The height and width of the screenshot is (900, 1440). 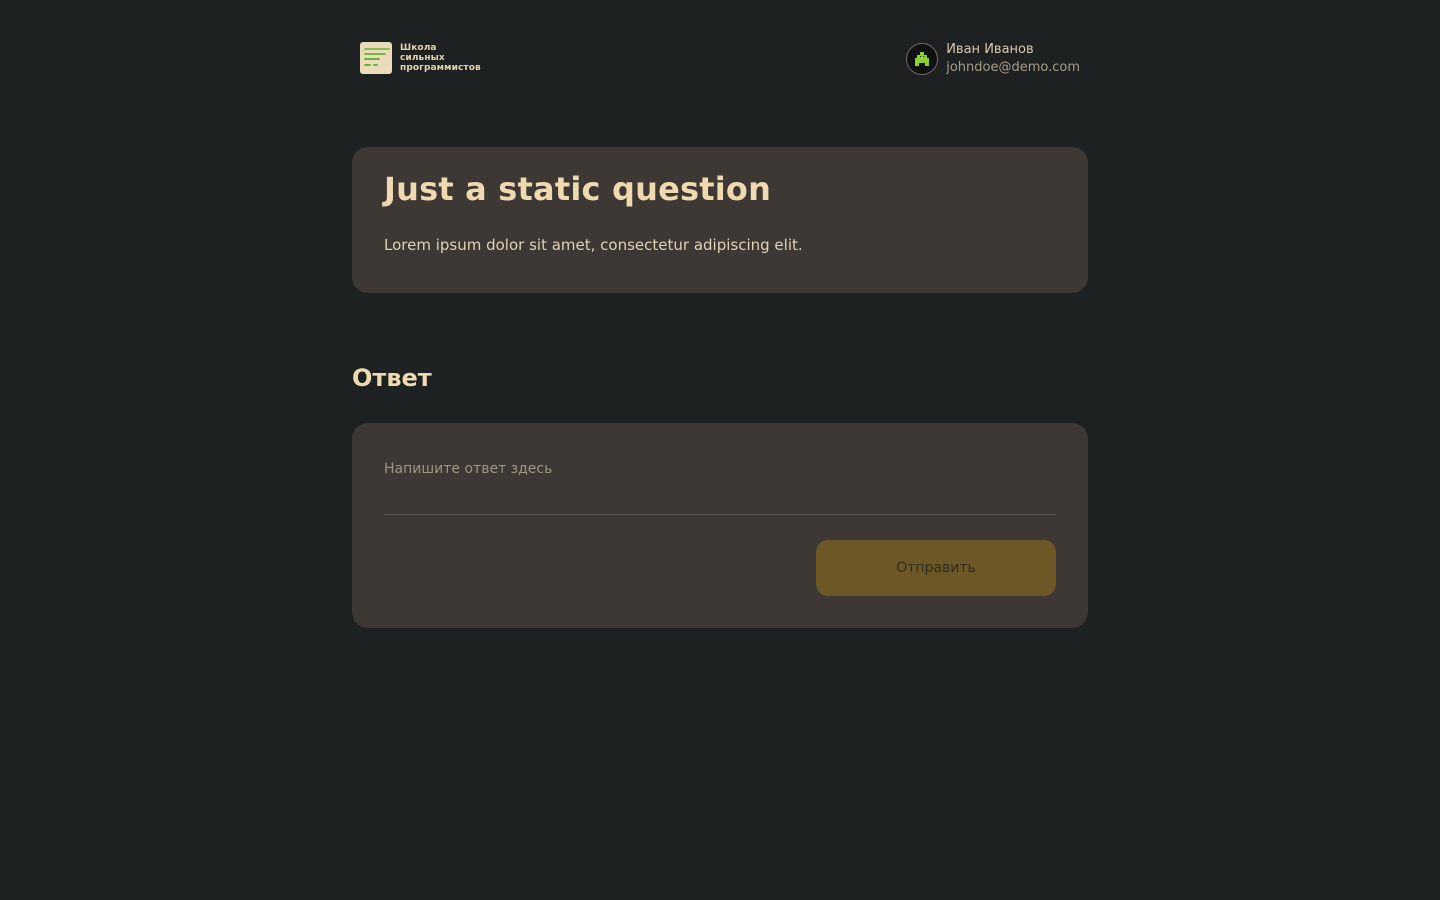 What do you see at coordinates (720, 525) in the screenshot?
I see `answer-card: Отправить` at bounding box center [720, 525].